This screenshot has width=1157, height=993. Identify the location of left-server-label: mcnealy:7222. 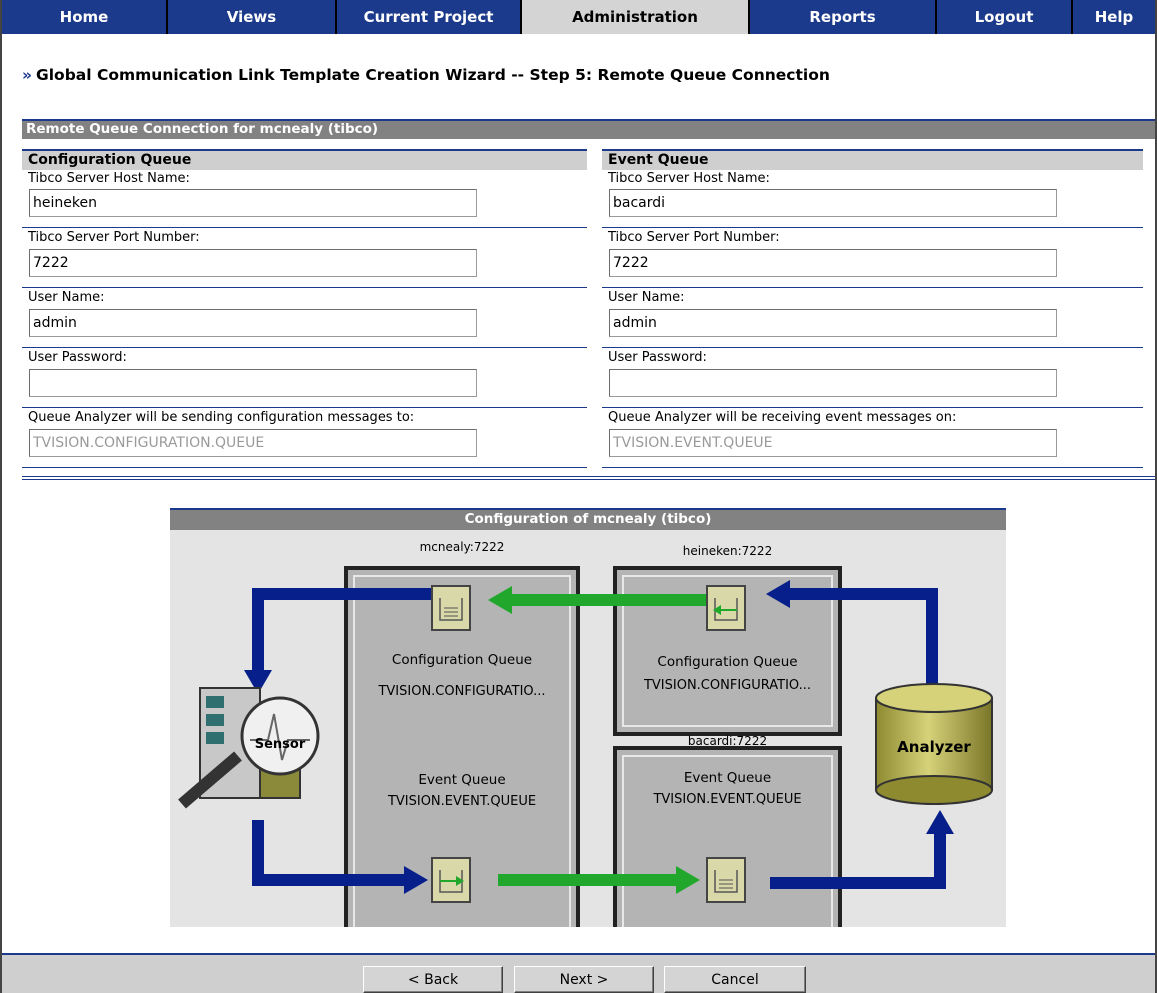
(462, 547).